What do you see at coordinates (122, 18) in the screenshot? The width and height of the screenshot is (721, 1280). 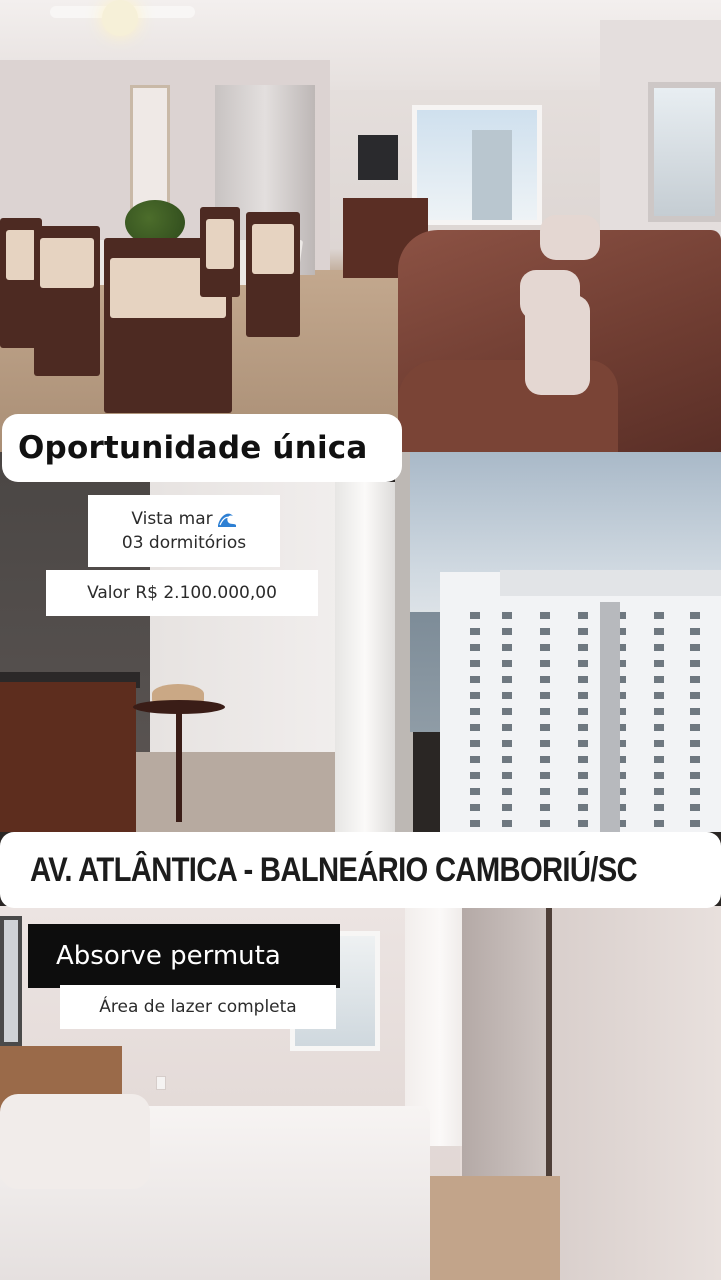 I see `ceiling-fan` at bounding box center [122, 18].